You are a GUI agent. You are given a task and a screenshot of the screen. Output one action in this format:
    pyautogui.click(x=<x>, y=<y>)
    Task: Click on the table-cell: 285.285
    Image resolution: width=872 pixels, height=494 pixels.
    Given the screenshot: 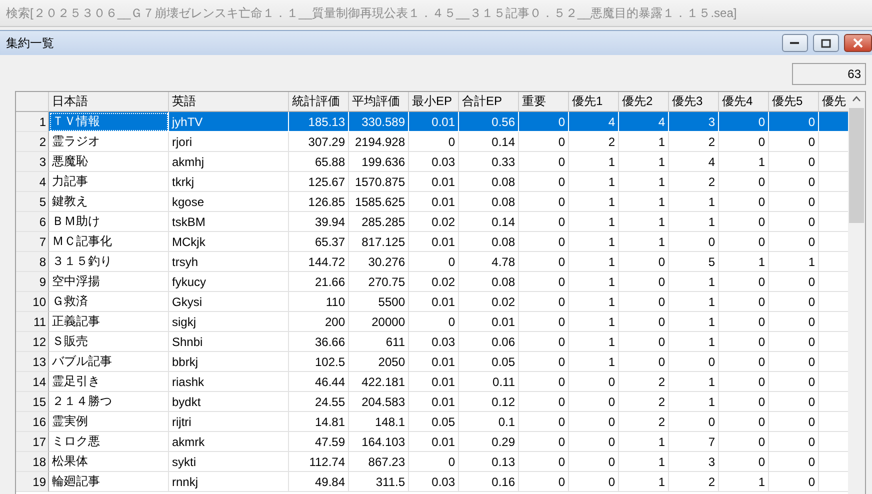 What is the action you would take?
    pyautogui.click(x=379, y=222)
    